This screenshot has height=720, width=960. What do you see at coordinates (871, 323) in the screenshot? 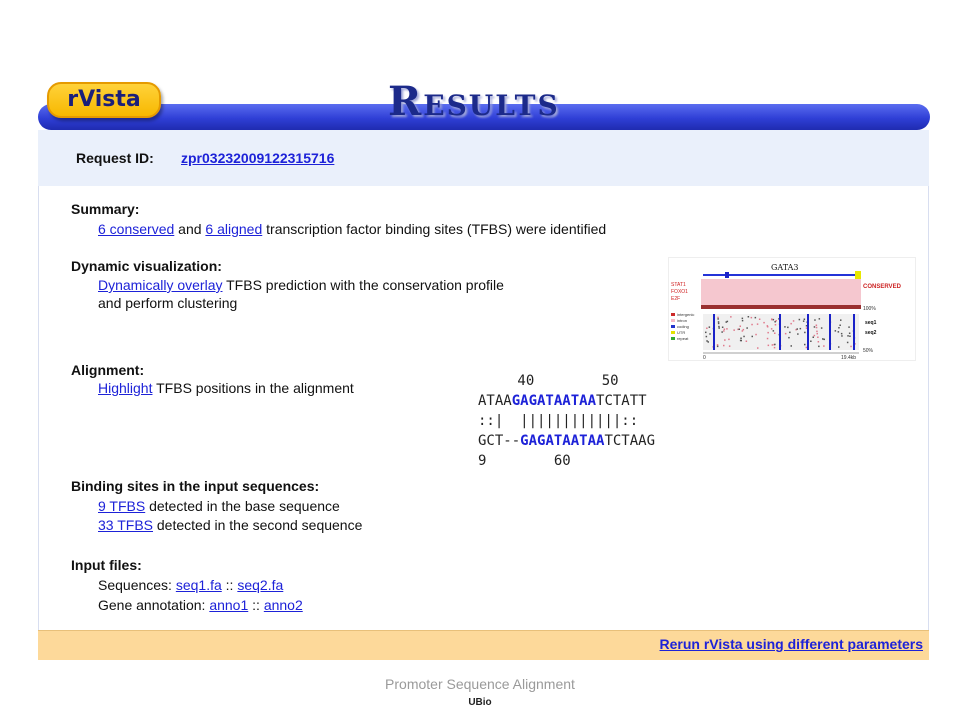
I see `thumb-seq1-label: seq1` at bounding box center [871, 323].